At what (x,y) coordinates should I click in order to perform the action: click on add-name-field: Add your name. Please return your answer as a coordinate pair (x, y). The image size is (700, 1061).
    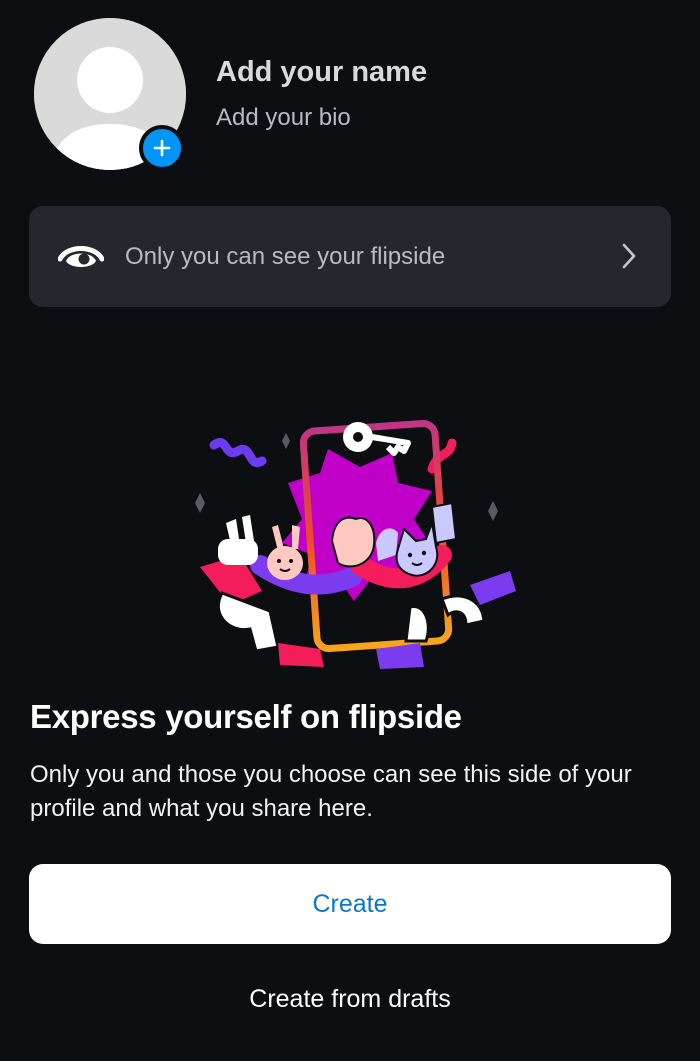
    Looking at the image, I should click on (321, 72).